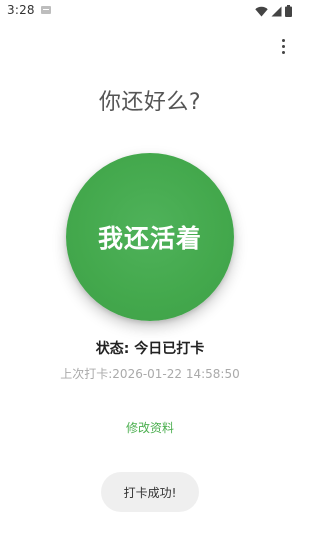 The height and width of the screenshot is (533, 320). I want to click on status-bar: 3:28, so click(150, 12).